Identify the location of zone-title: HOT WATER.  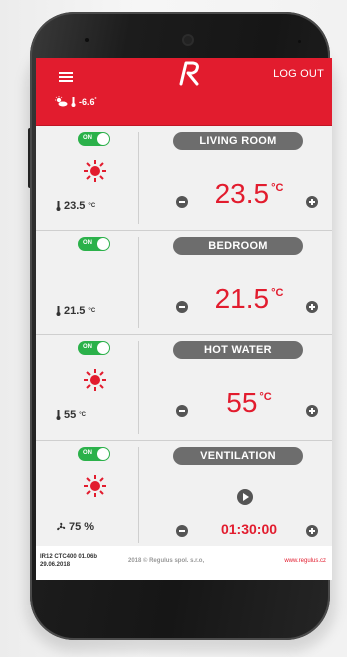
(238, 350).